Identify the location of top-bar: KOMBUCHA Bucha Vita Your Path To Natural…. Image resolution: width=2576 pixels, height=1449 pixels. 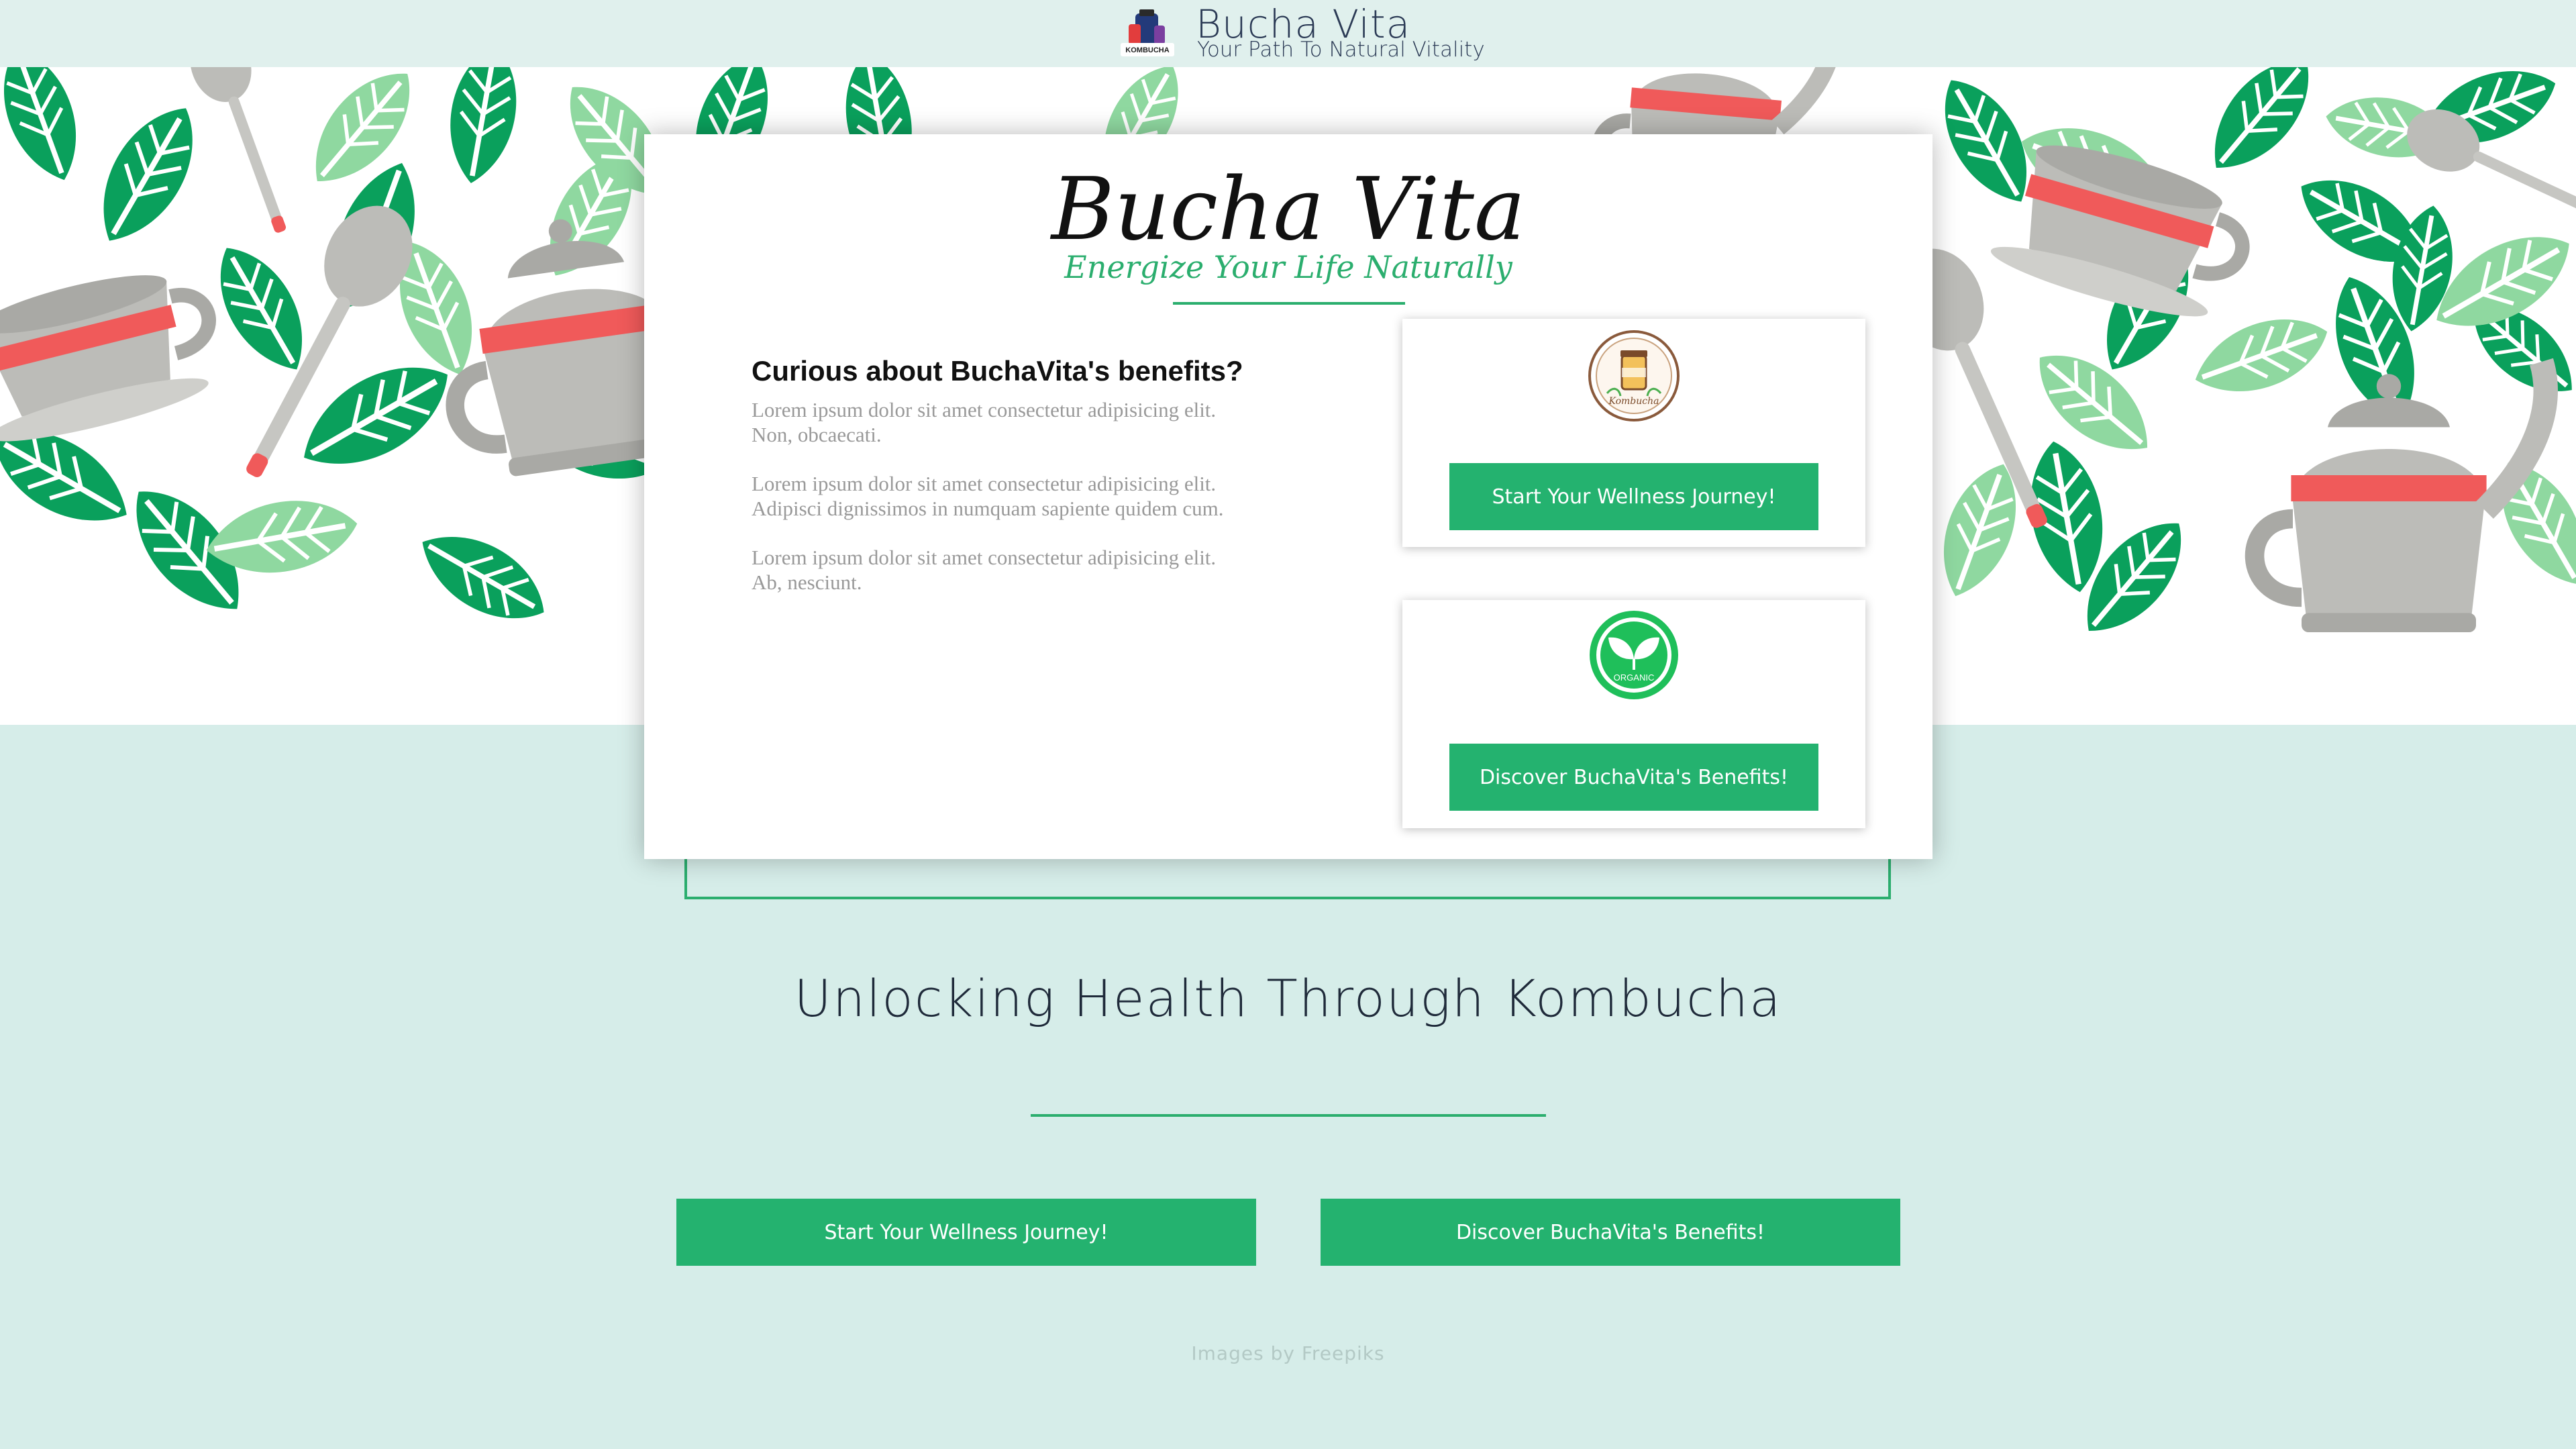
(1288, 33).